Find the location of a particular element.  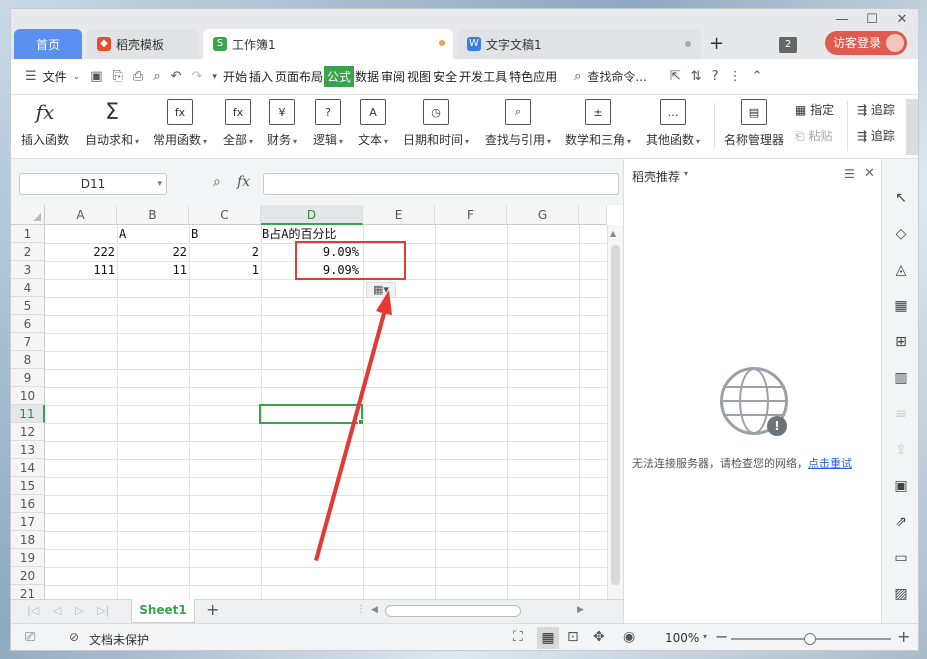

eye-protection-icon: ◉ is located at coordinates (629, 637).